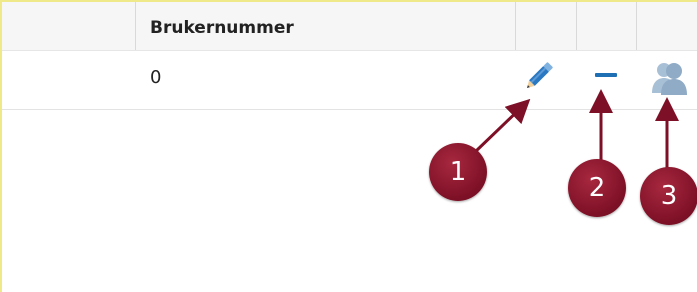 The image size is (697, 292). I want to click on callout-2: 2, so click(597, 188).